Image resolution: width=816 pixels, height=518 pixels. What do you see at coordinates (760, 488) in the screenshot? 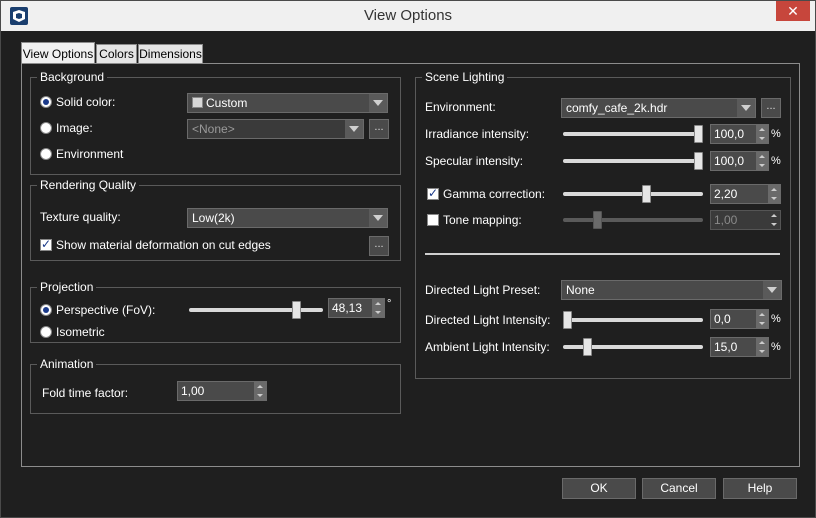
I see `help-button: Help` at bounding box center [760, 488].